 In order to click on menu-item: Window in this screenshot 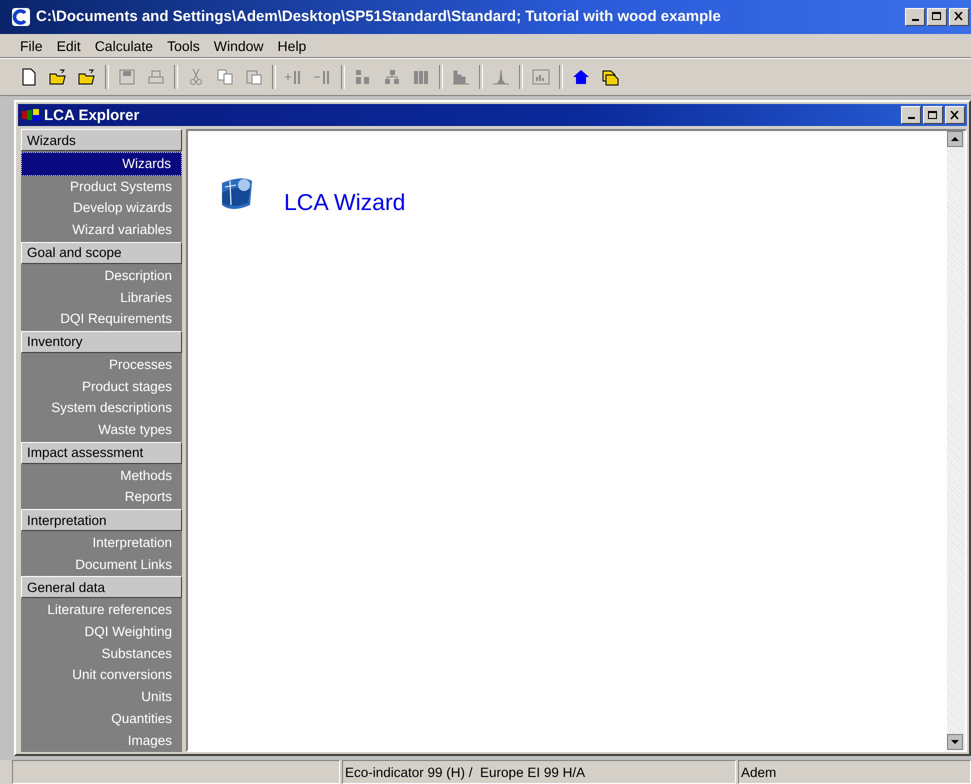, I will do `click(239, 46)`.